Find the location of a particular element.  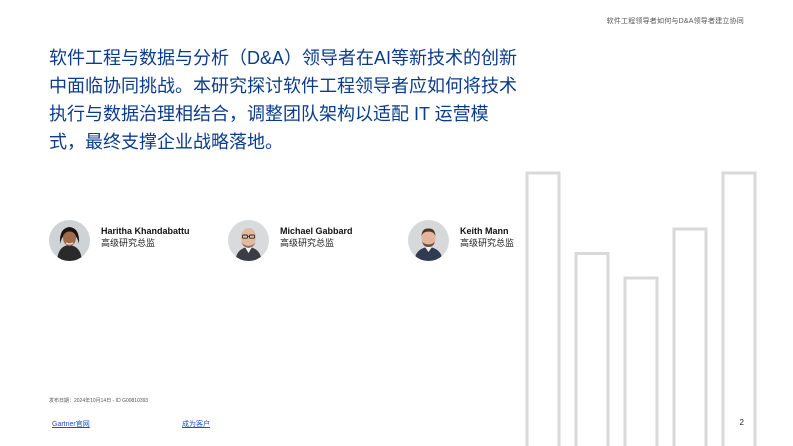

author-card: Keith Mann 高级研究总监 is located at coordinates (461, 240).